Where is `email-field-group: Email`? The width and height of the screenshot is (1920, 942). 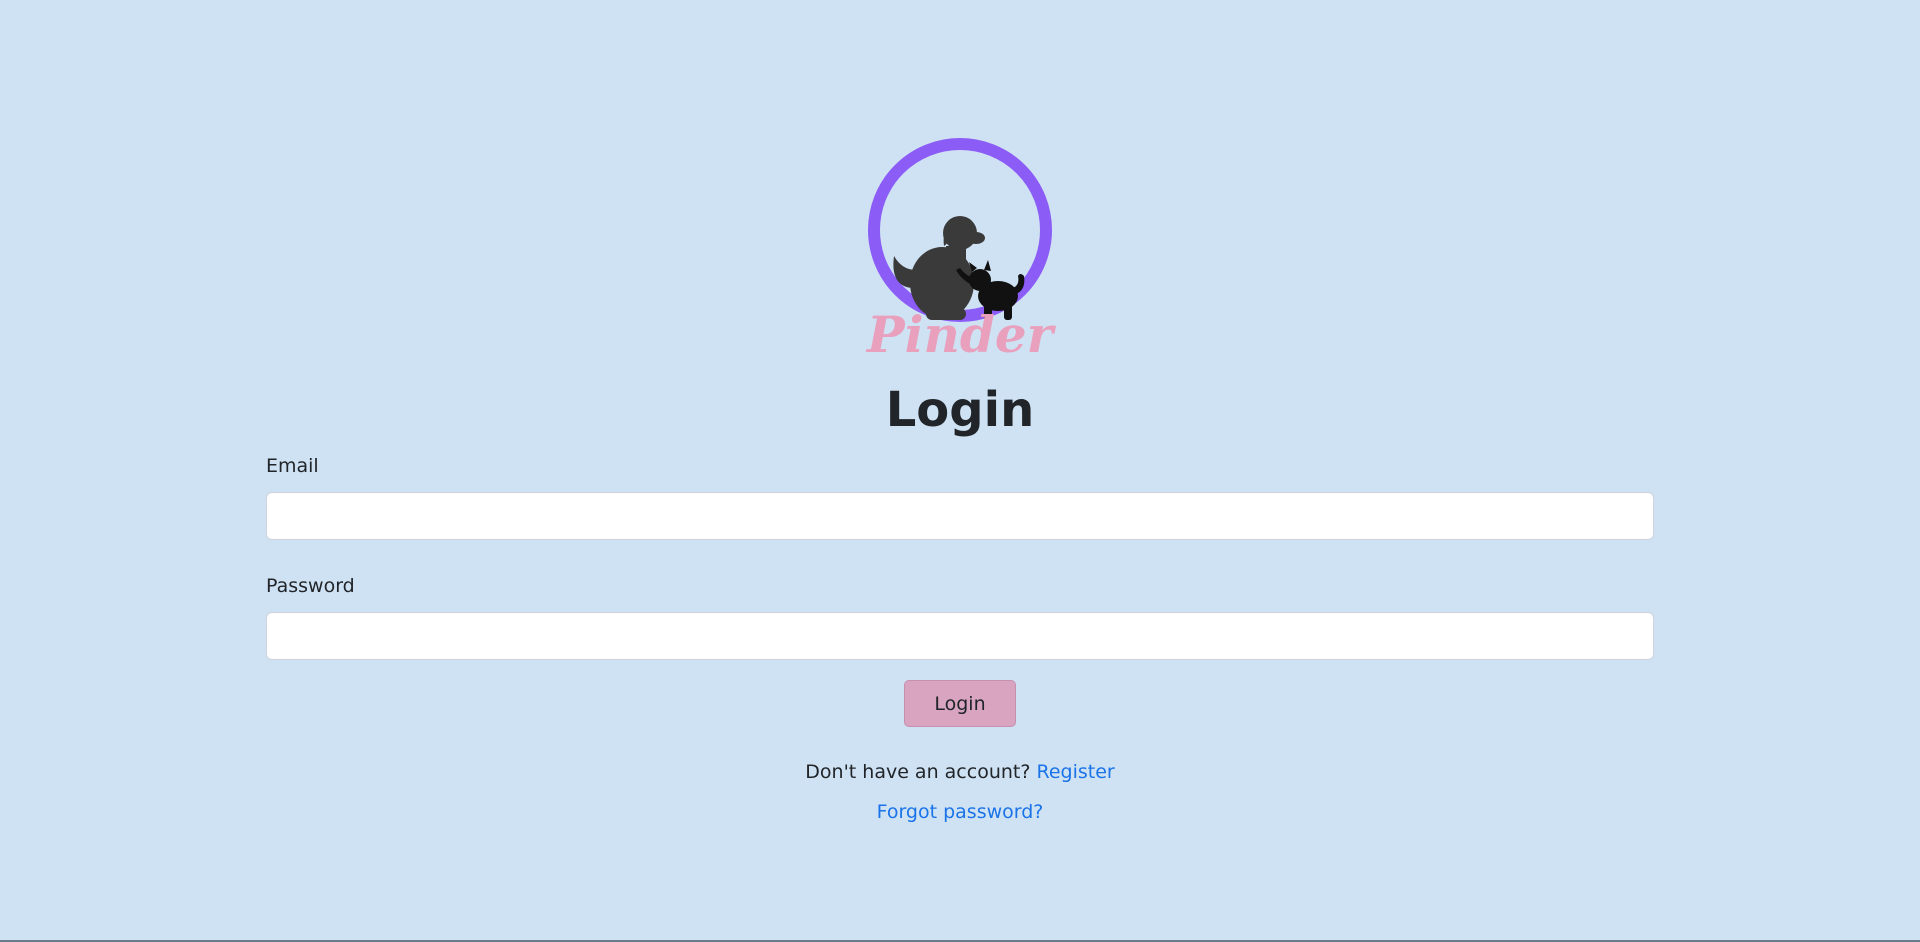
email-field-group: Email is located at coordinates (960, 496).